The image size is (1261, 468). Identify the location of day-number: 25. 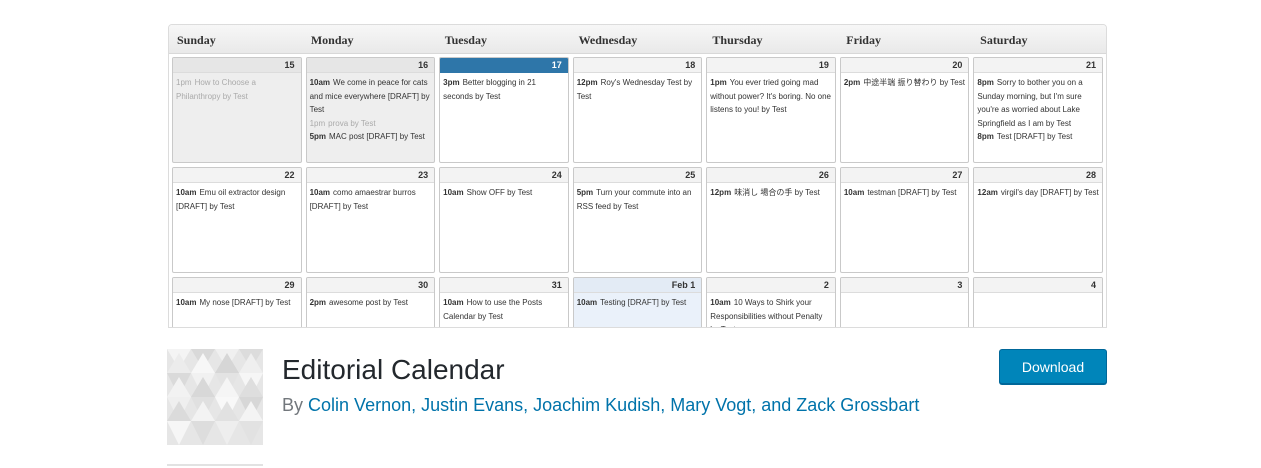
(637, 175).